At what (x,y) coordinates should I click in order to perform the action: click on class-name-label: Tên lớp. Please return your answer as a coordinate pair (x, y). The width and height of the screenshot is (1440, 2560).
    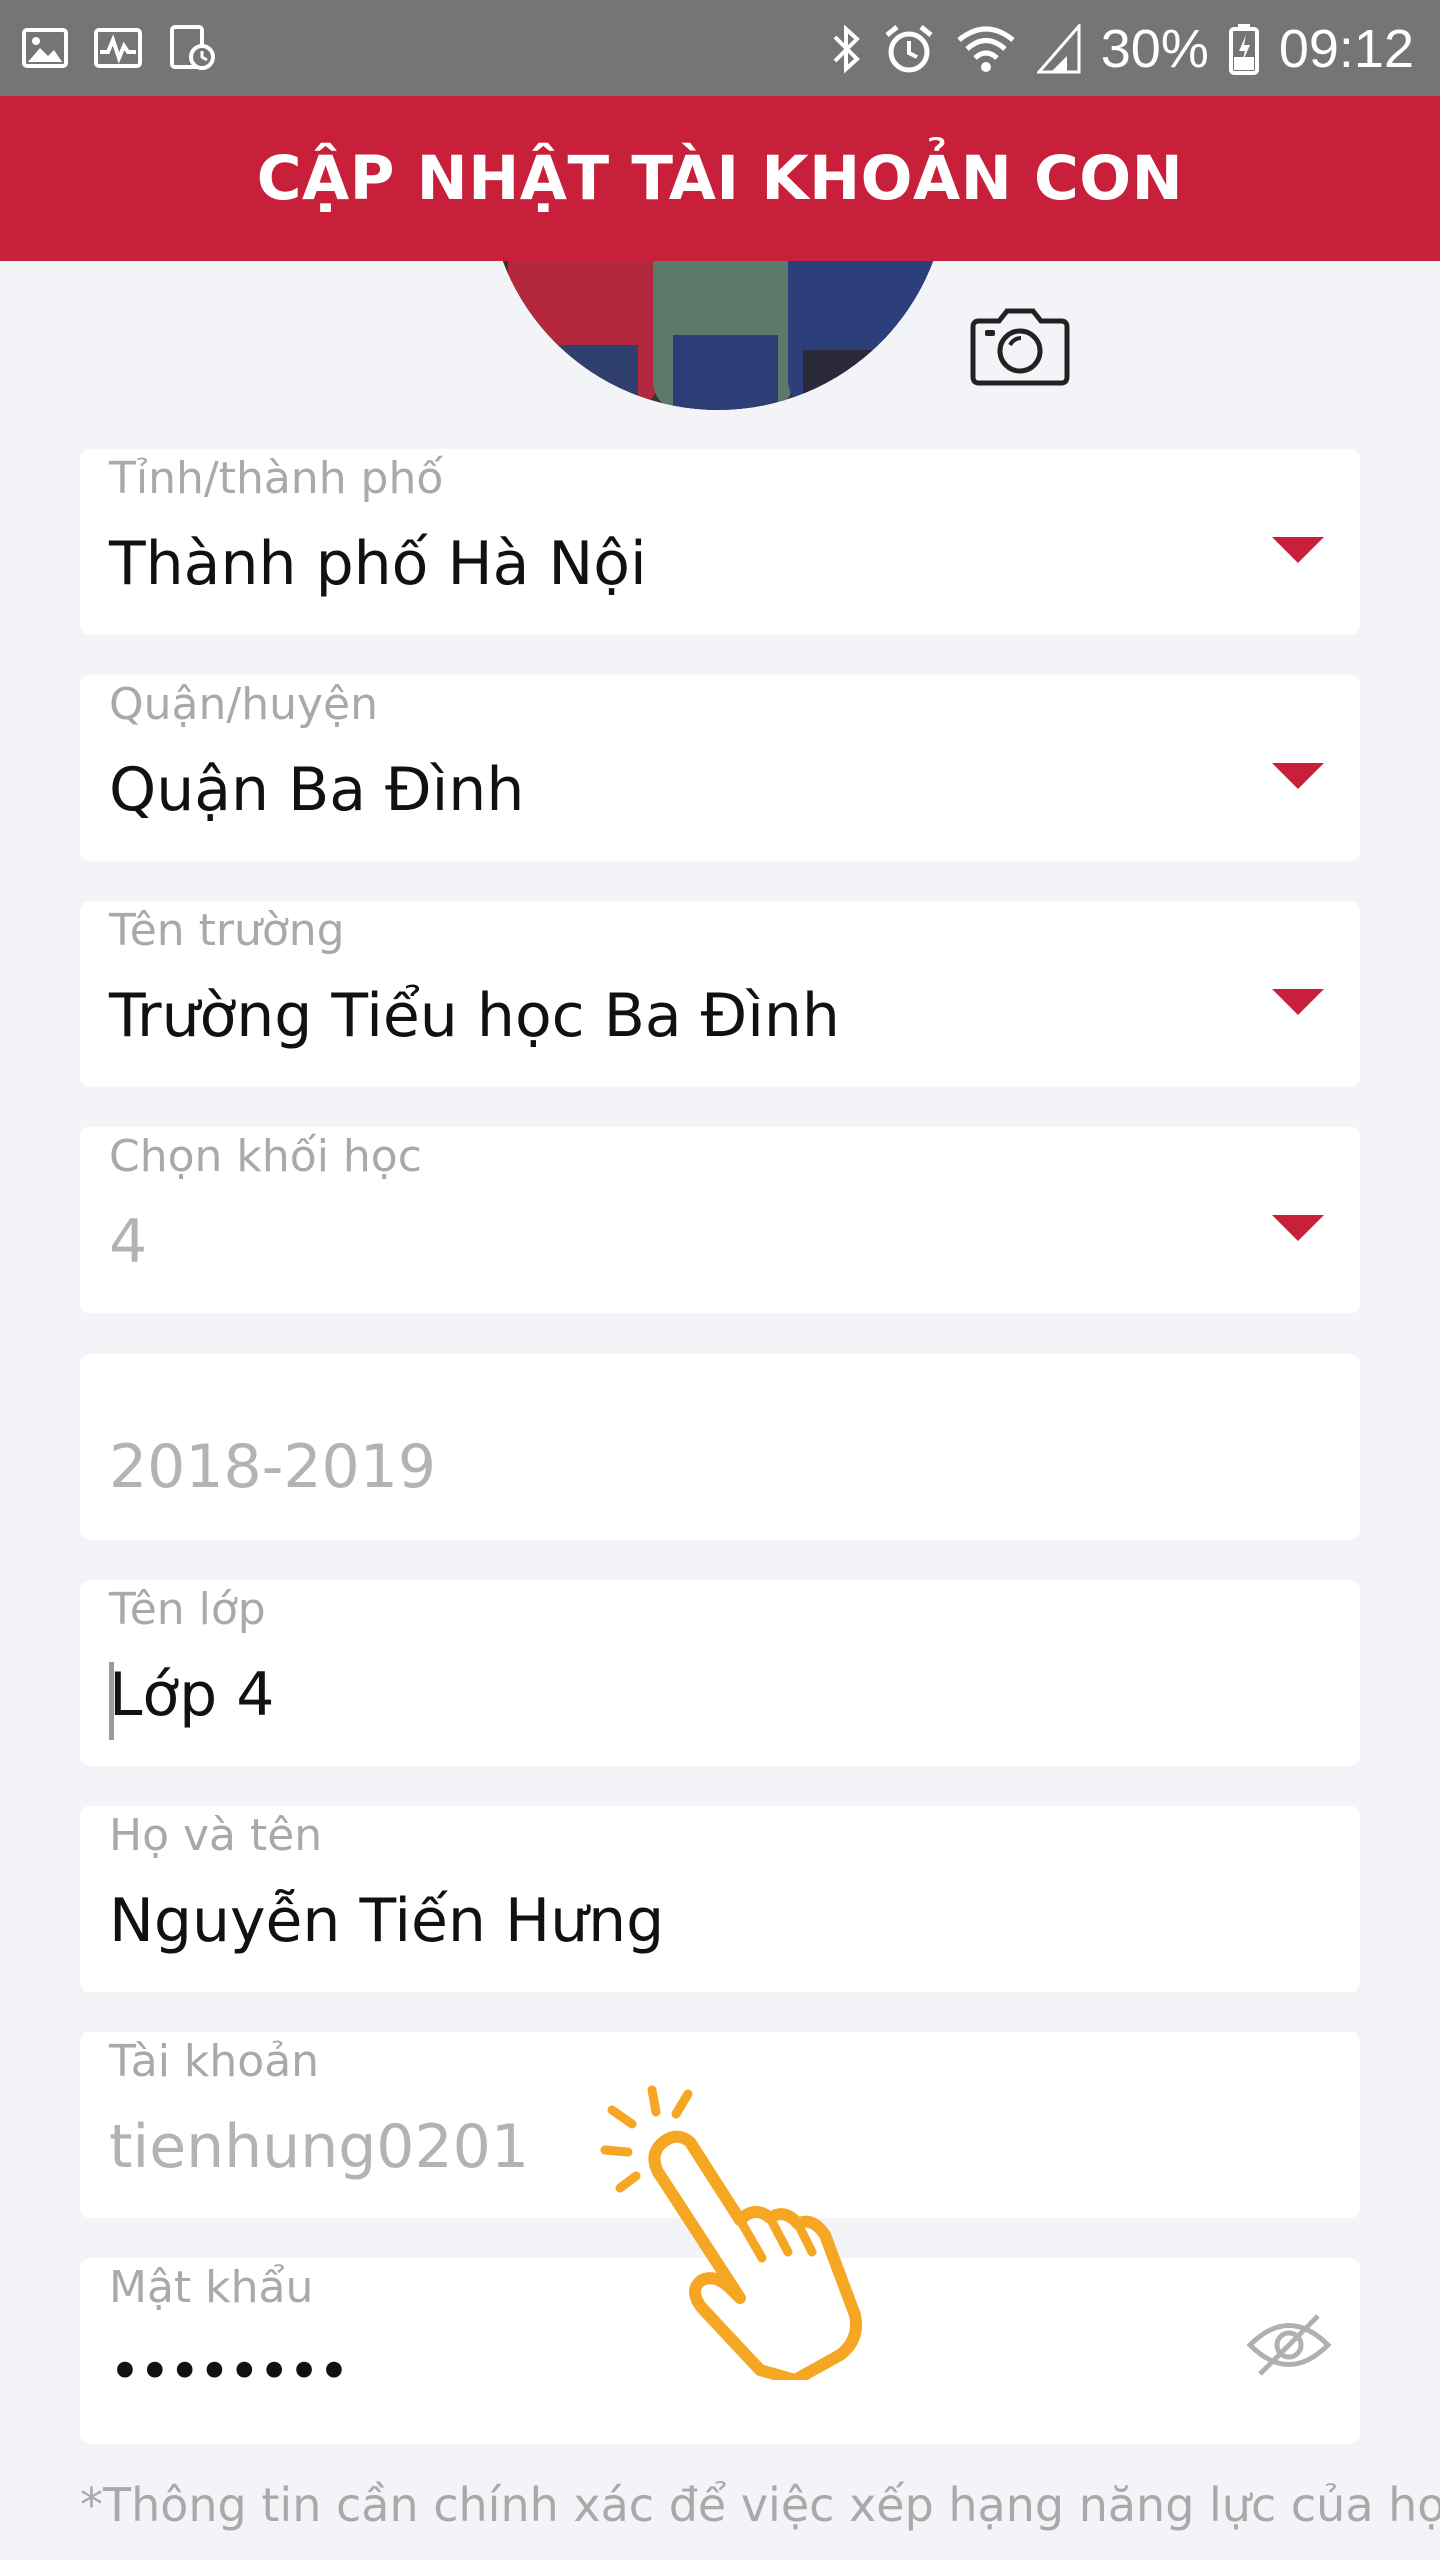
    Looking at the image, I should click on (187, 1609).